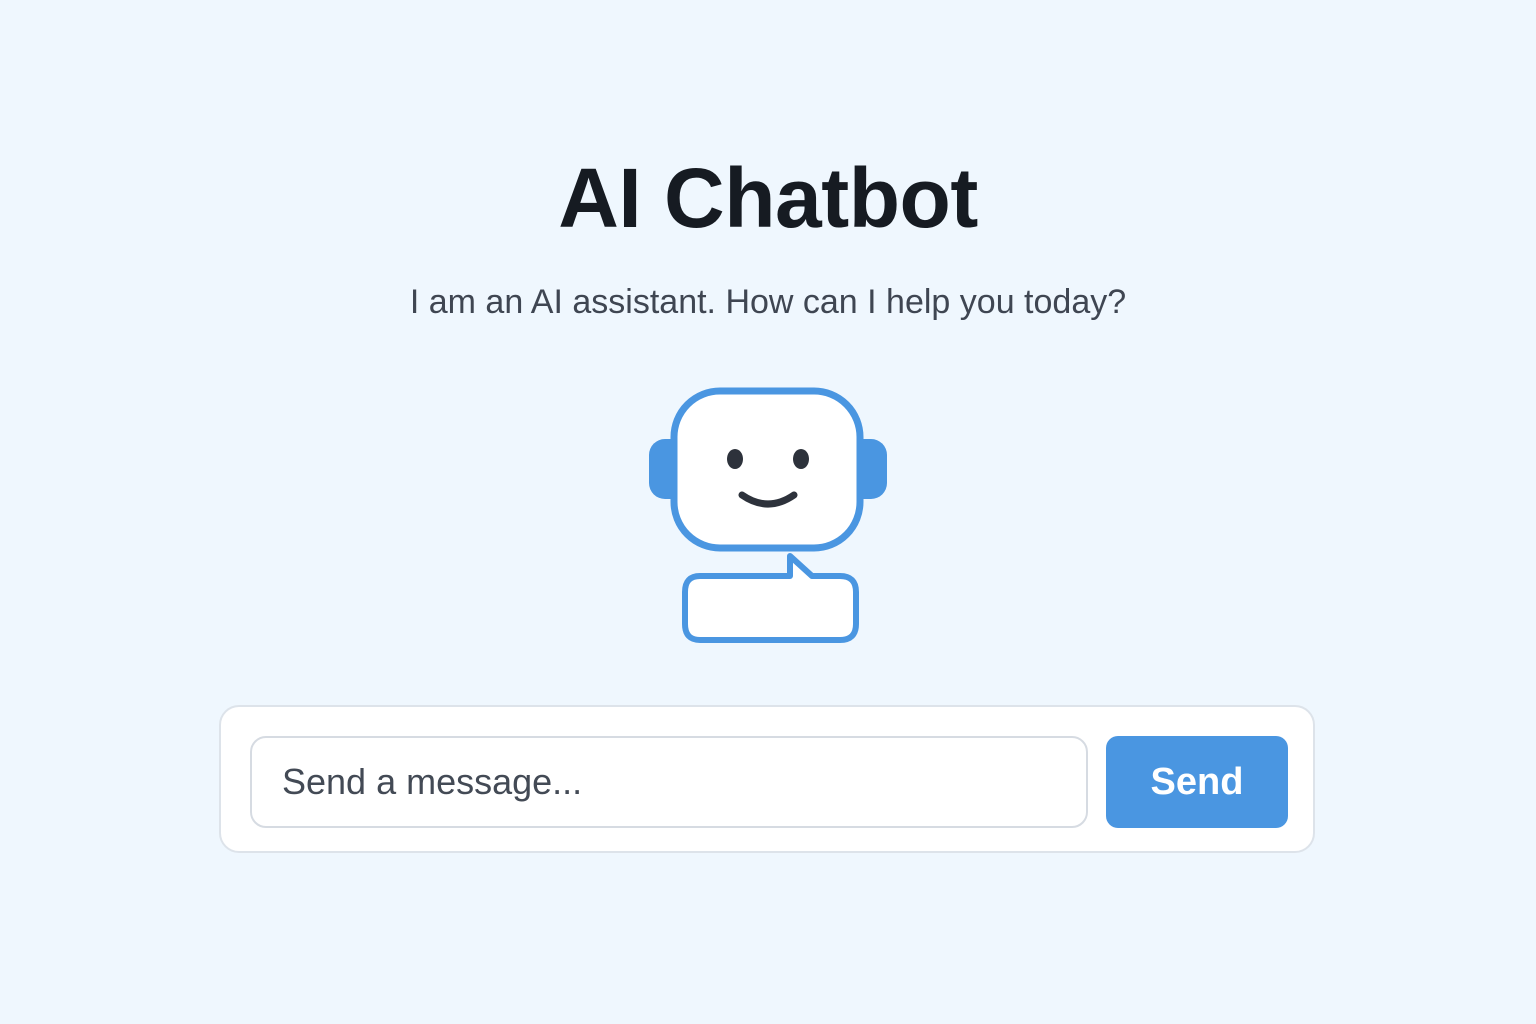 The width and height of the screenshot is (1536, 1024). Describe the element at coordinates (801, 459) in the screenshot. I see `right-eye` at that location.